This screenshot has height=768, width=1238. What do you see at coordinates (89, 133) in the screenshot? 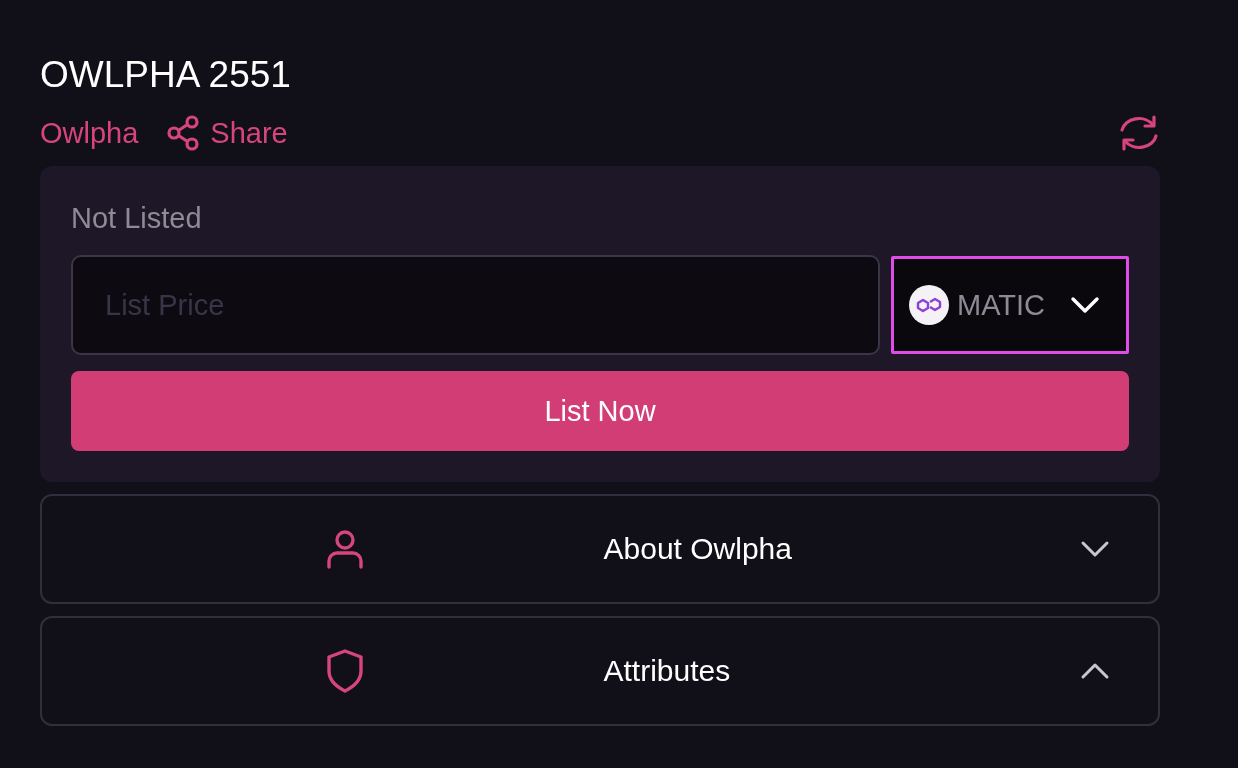
I see `collection-link: Owlpha` at bounding box center [89, 133].